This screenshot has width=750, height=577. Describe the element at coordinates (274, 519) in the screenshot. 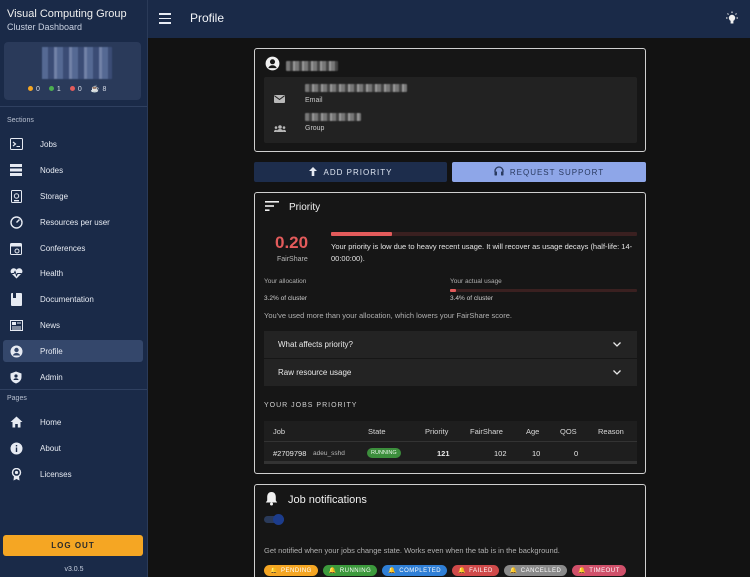

I see `notifications-toggle` at that location.